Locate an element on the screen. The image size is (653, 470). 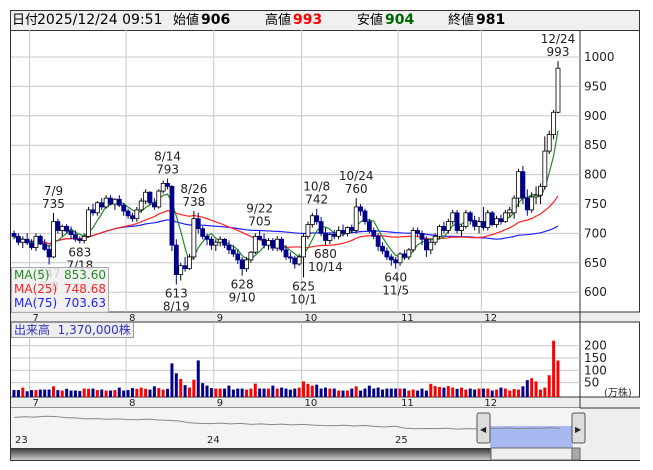
price-tick-label: 950 is located at coordinates (595, 86).